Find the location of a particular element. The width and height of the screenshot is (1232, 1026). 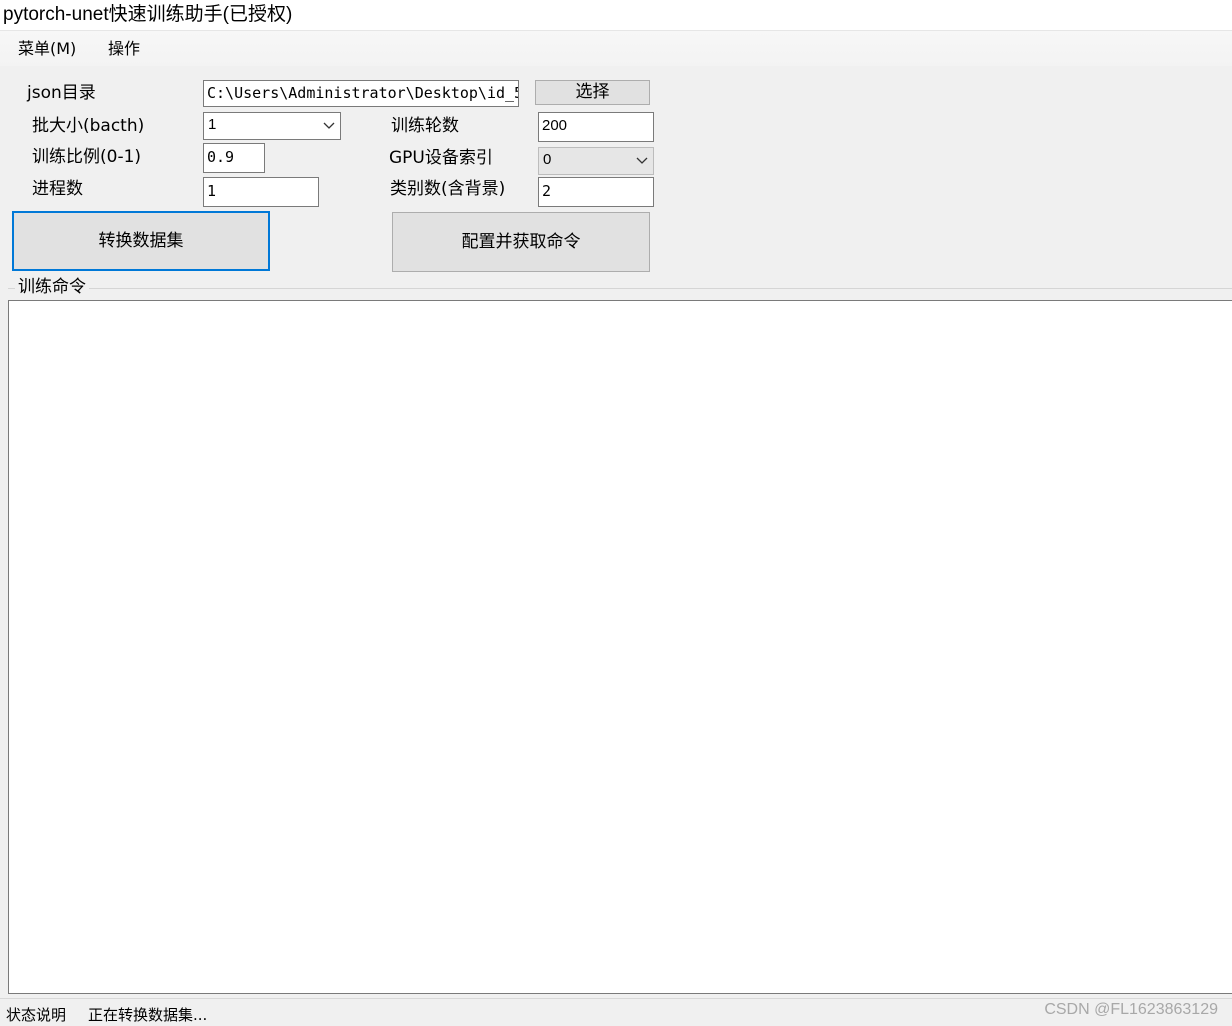

classes-label: 类别数(含背景) is located at coordinates (448, 189).